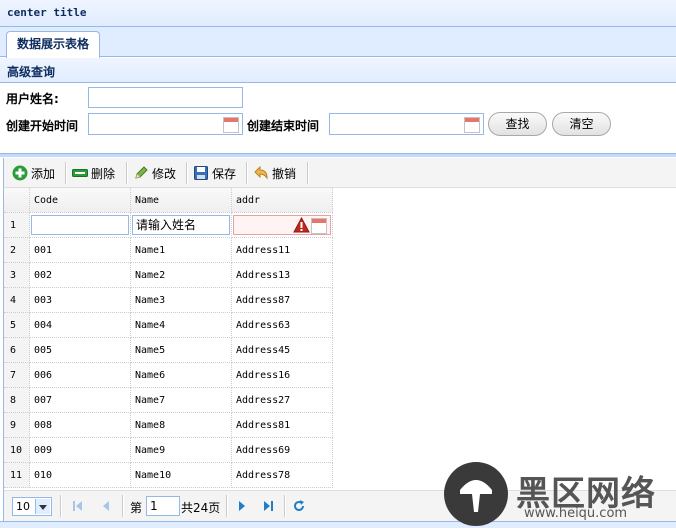 The height and width of the screenshot is (531, 676). I want to click on watermark-logo: 黑区网络 www.heiqu.com, so click(558, 494).